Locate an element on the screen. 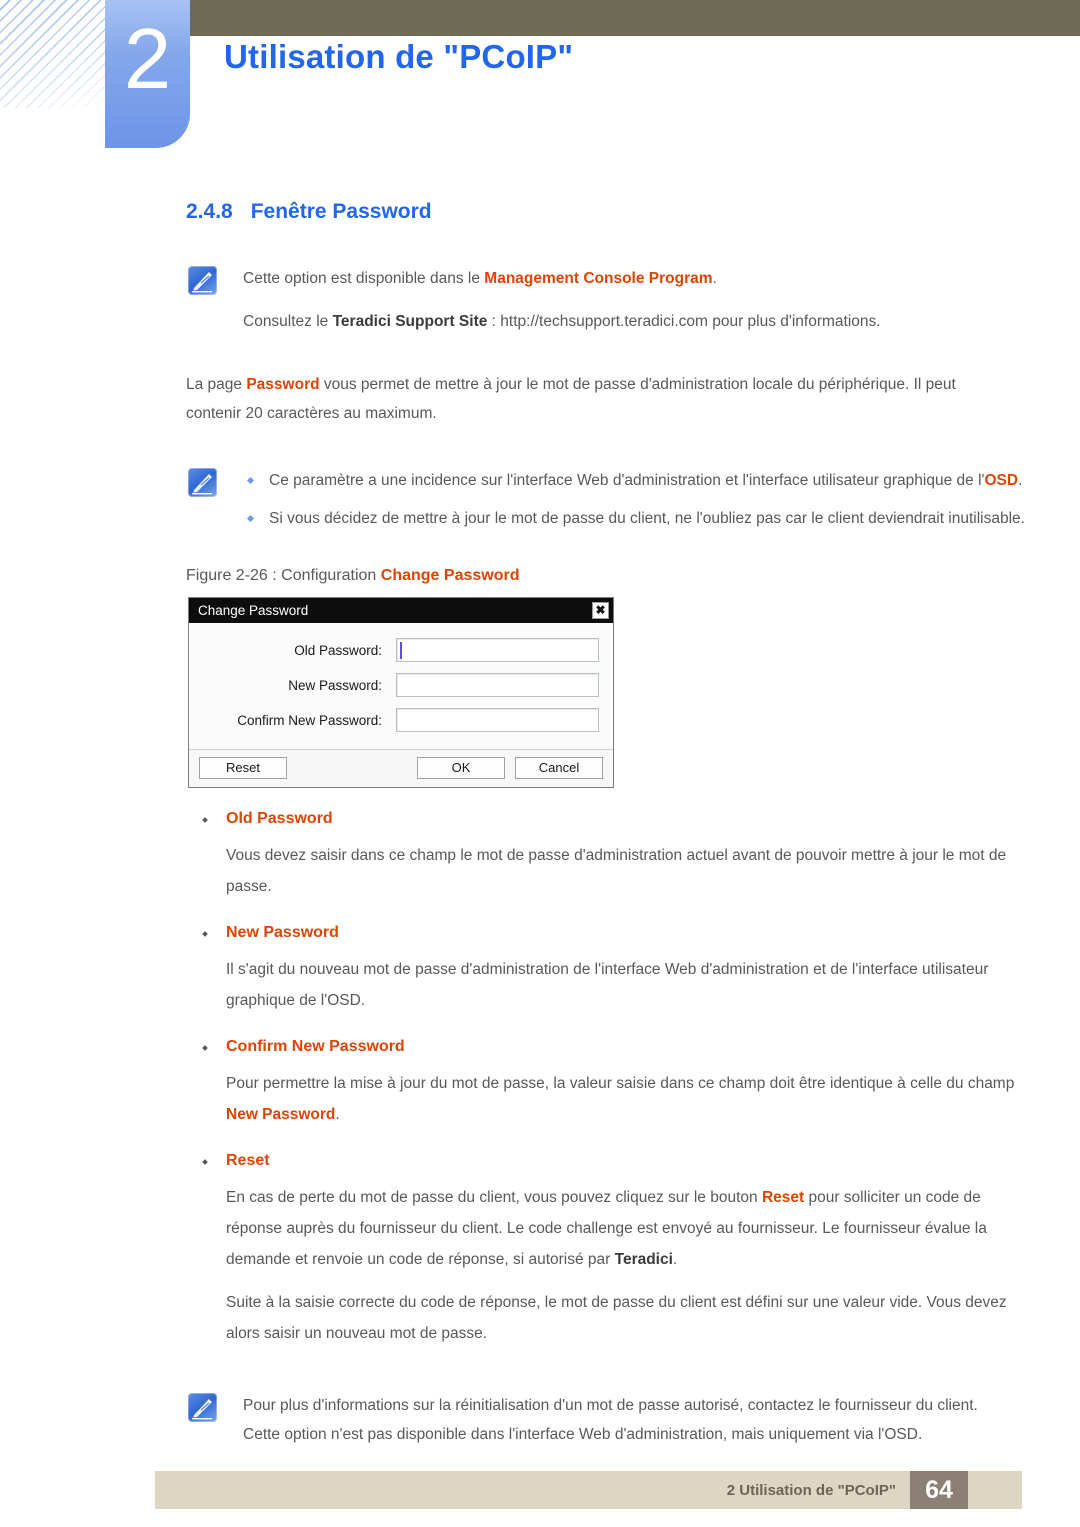  old-password-label: Old Password: is located at coordinates (338, 650).